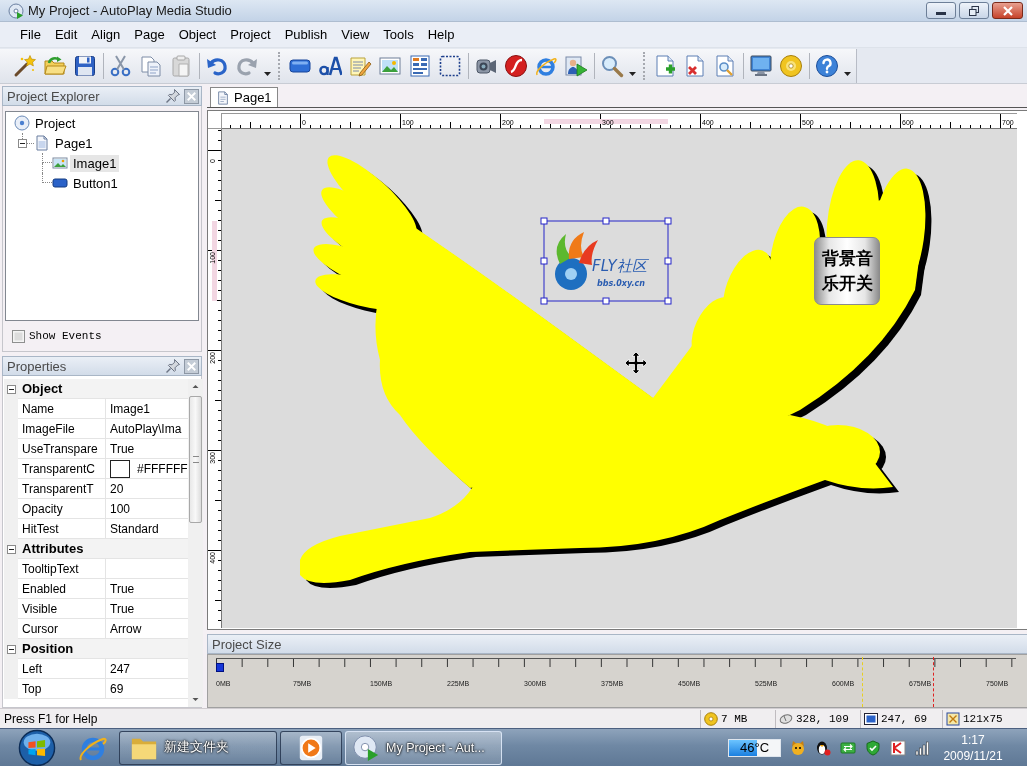 Image resolution: width=1027 pixels, height=766 pixels. Describe the element at coordinates (121, 65) in the screenshot. I see `cut-icon` at that location.